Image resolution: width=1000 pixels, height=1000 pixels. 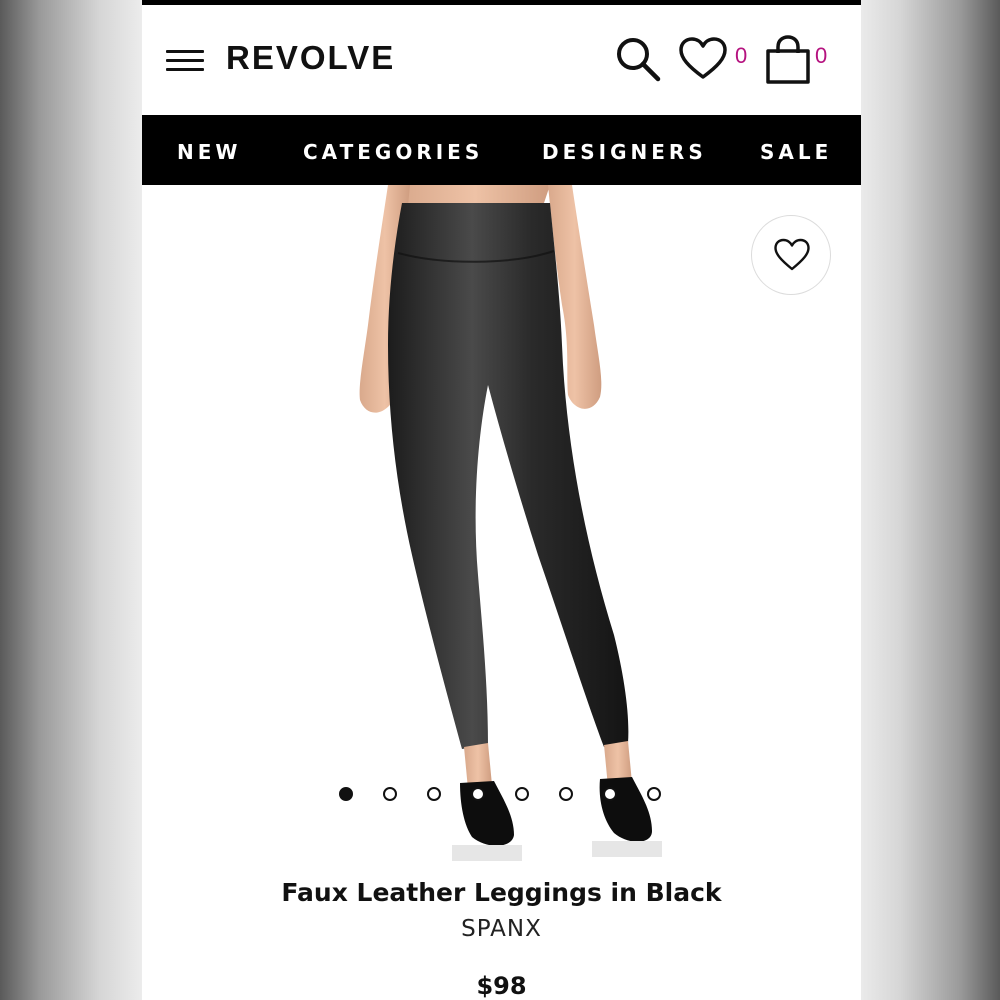 What do you see at coordinates (501, 795) in the screenshot?
I see `carousel-pagination` at bounding box center [501, 795].